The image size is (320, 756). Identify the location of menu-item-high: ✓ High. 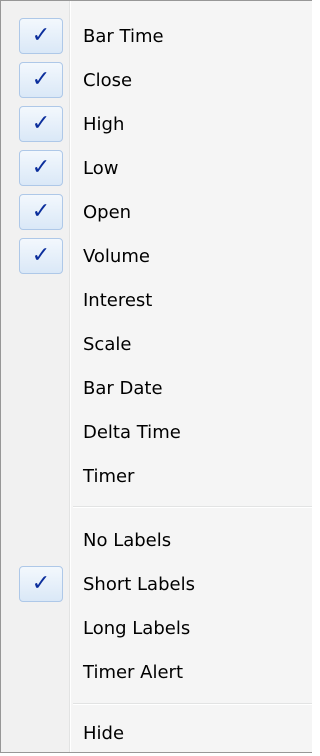
(156, 125).